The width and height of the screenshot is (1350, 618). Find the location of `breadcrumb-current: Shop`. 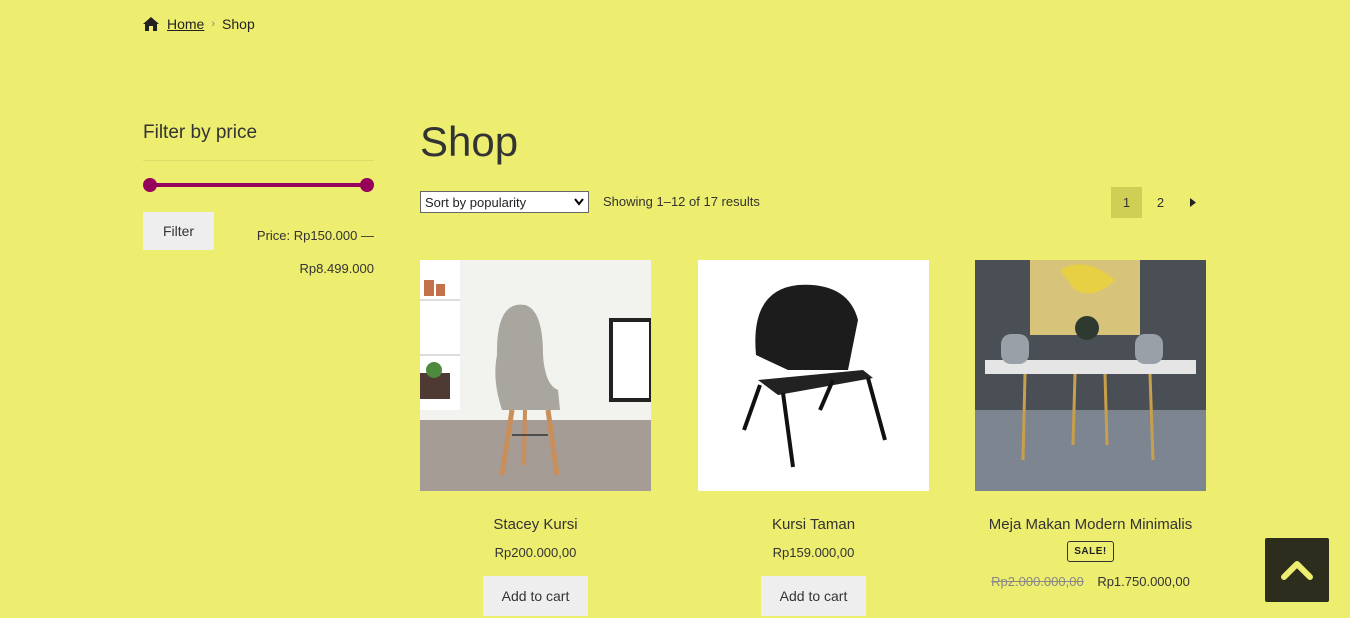

breadcrumb-current: Shop is located at coordinates (238, 24).